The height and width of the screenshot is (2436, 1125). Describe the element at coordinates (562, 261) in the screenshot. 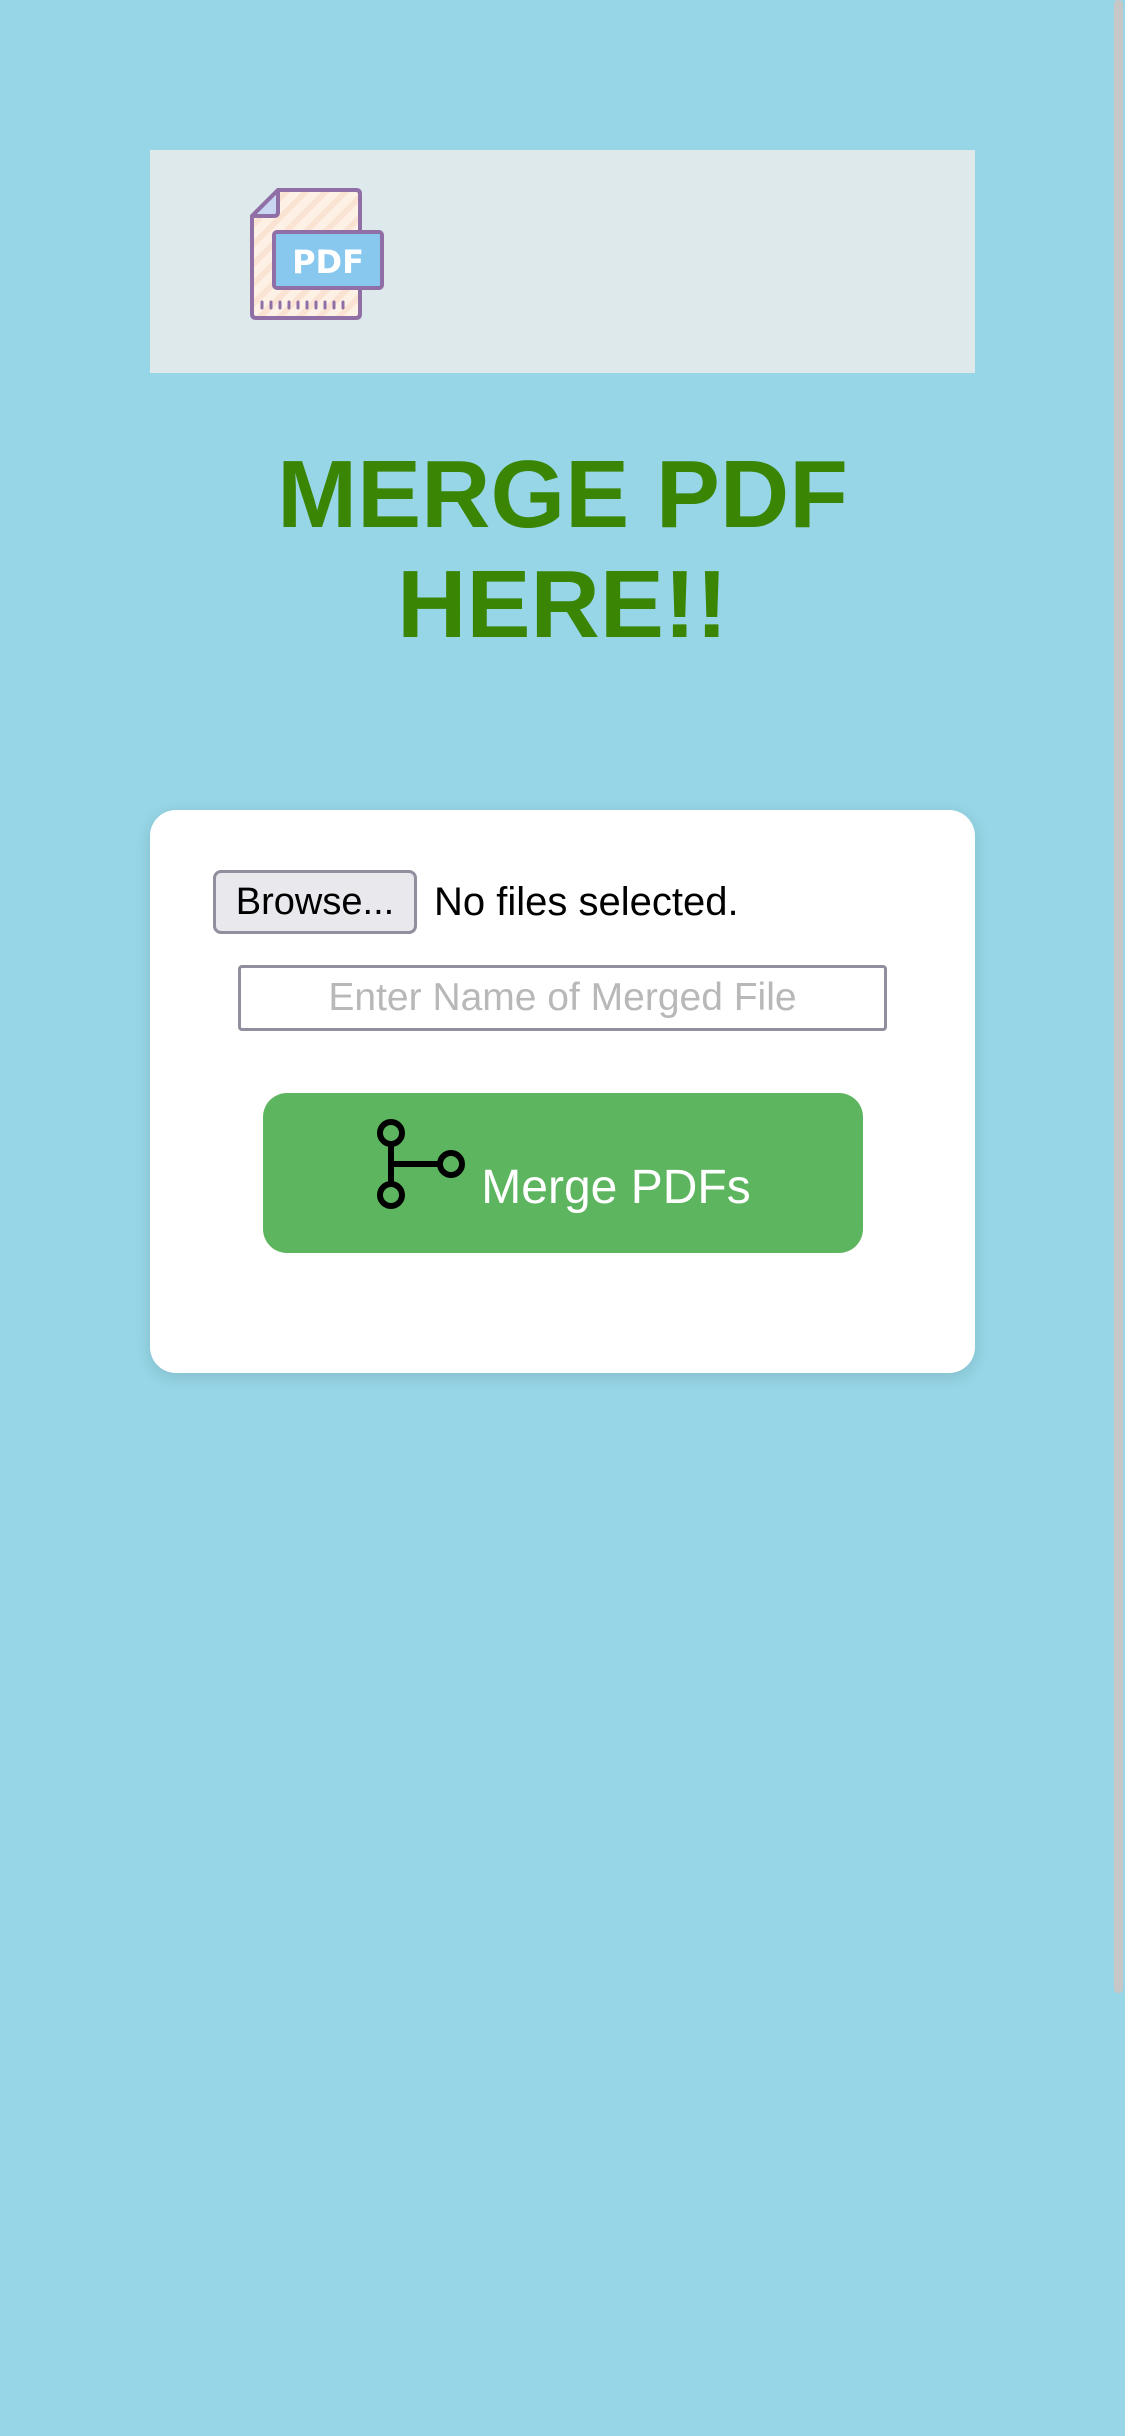

I see `header-banner: PDF` at that location.